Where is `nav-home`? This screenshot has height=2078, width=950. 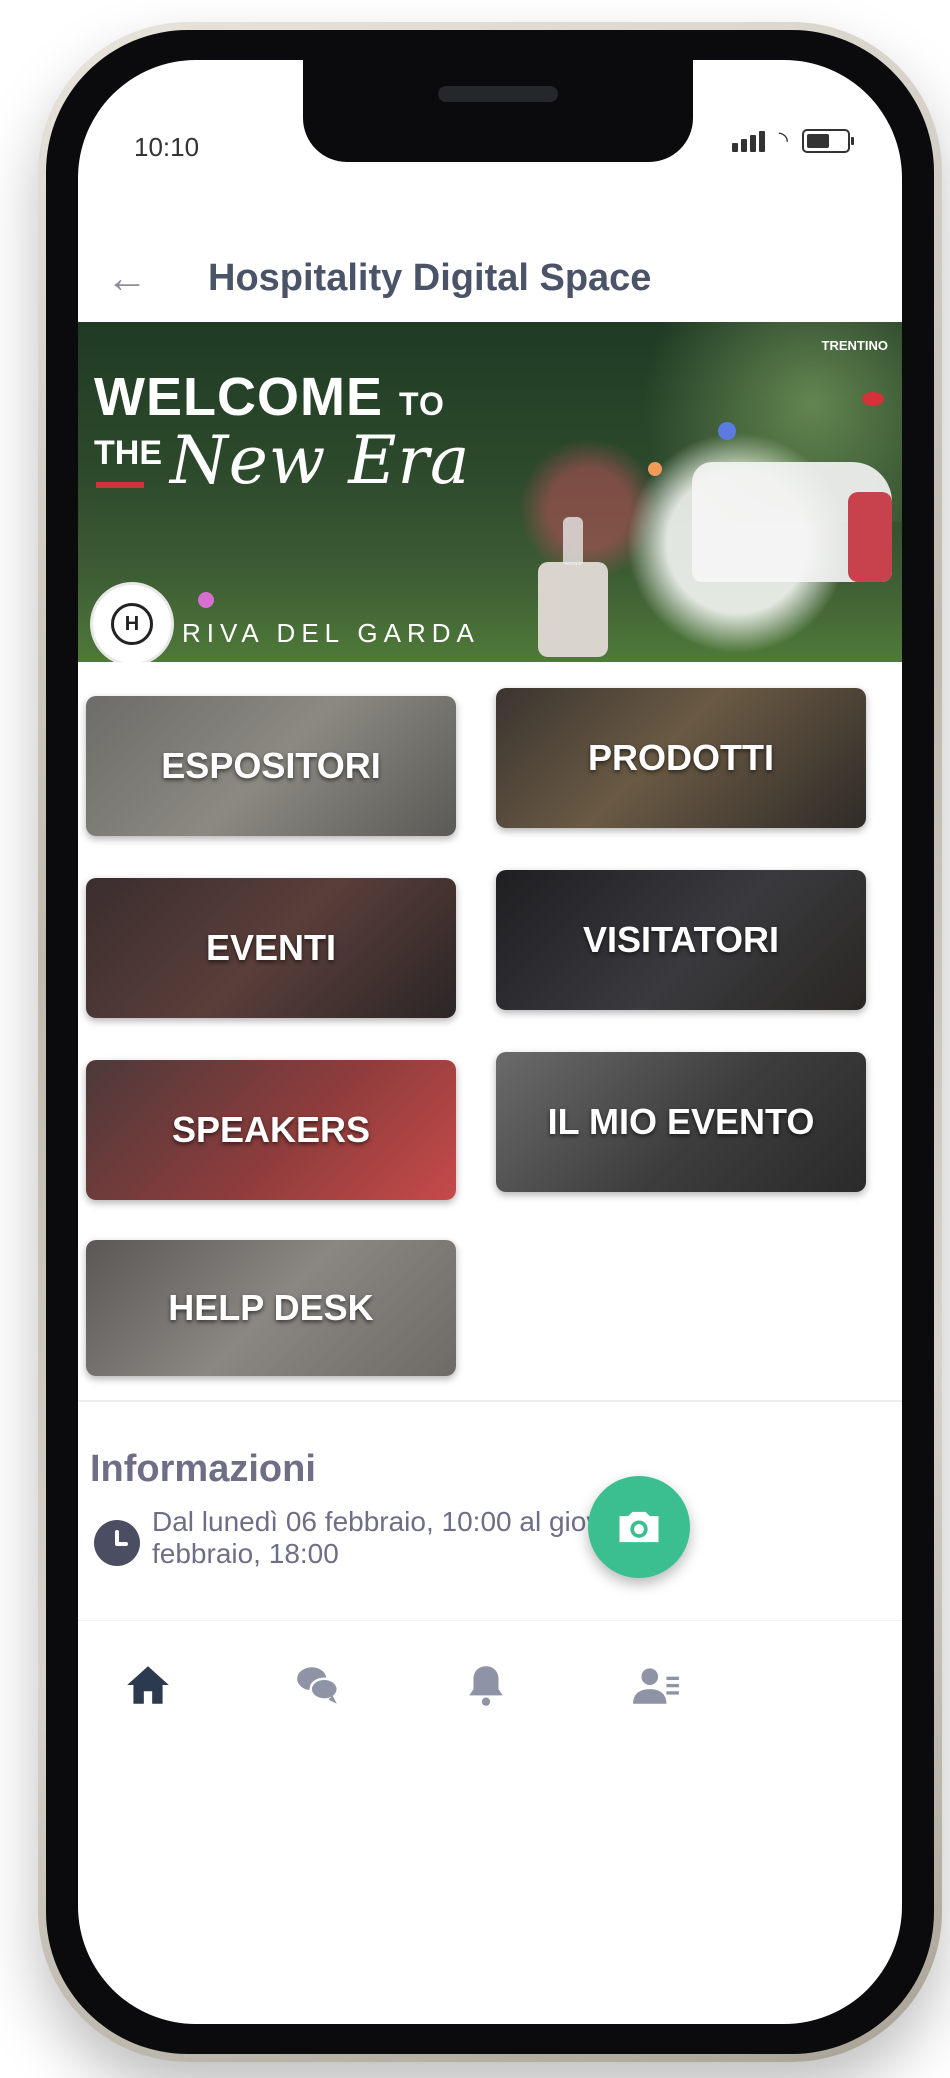 nav-home is located at coordinates (148, 1685).